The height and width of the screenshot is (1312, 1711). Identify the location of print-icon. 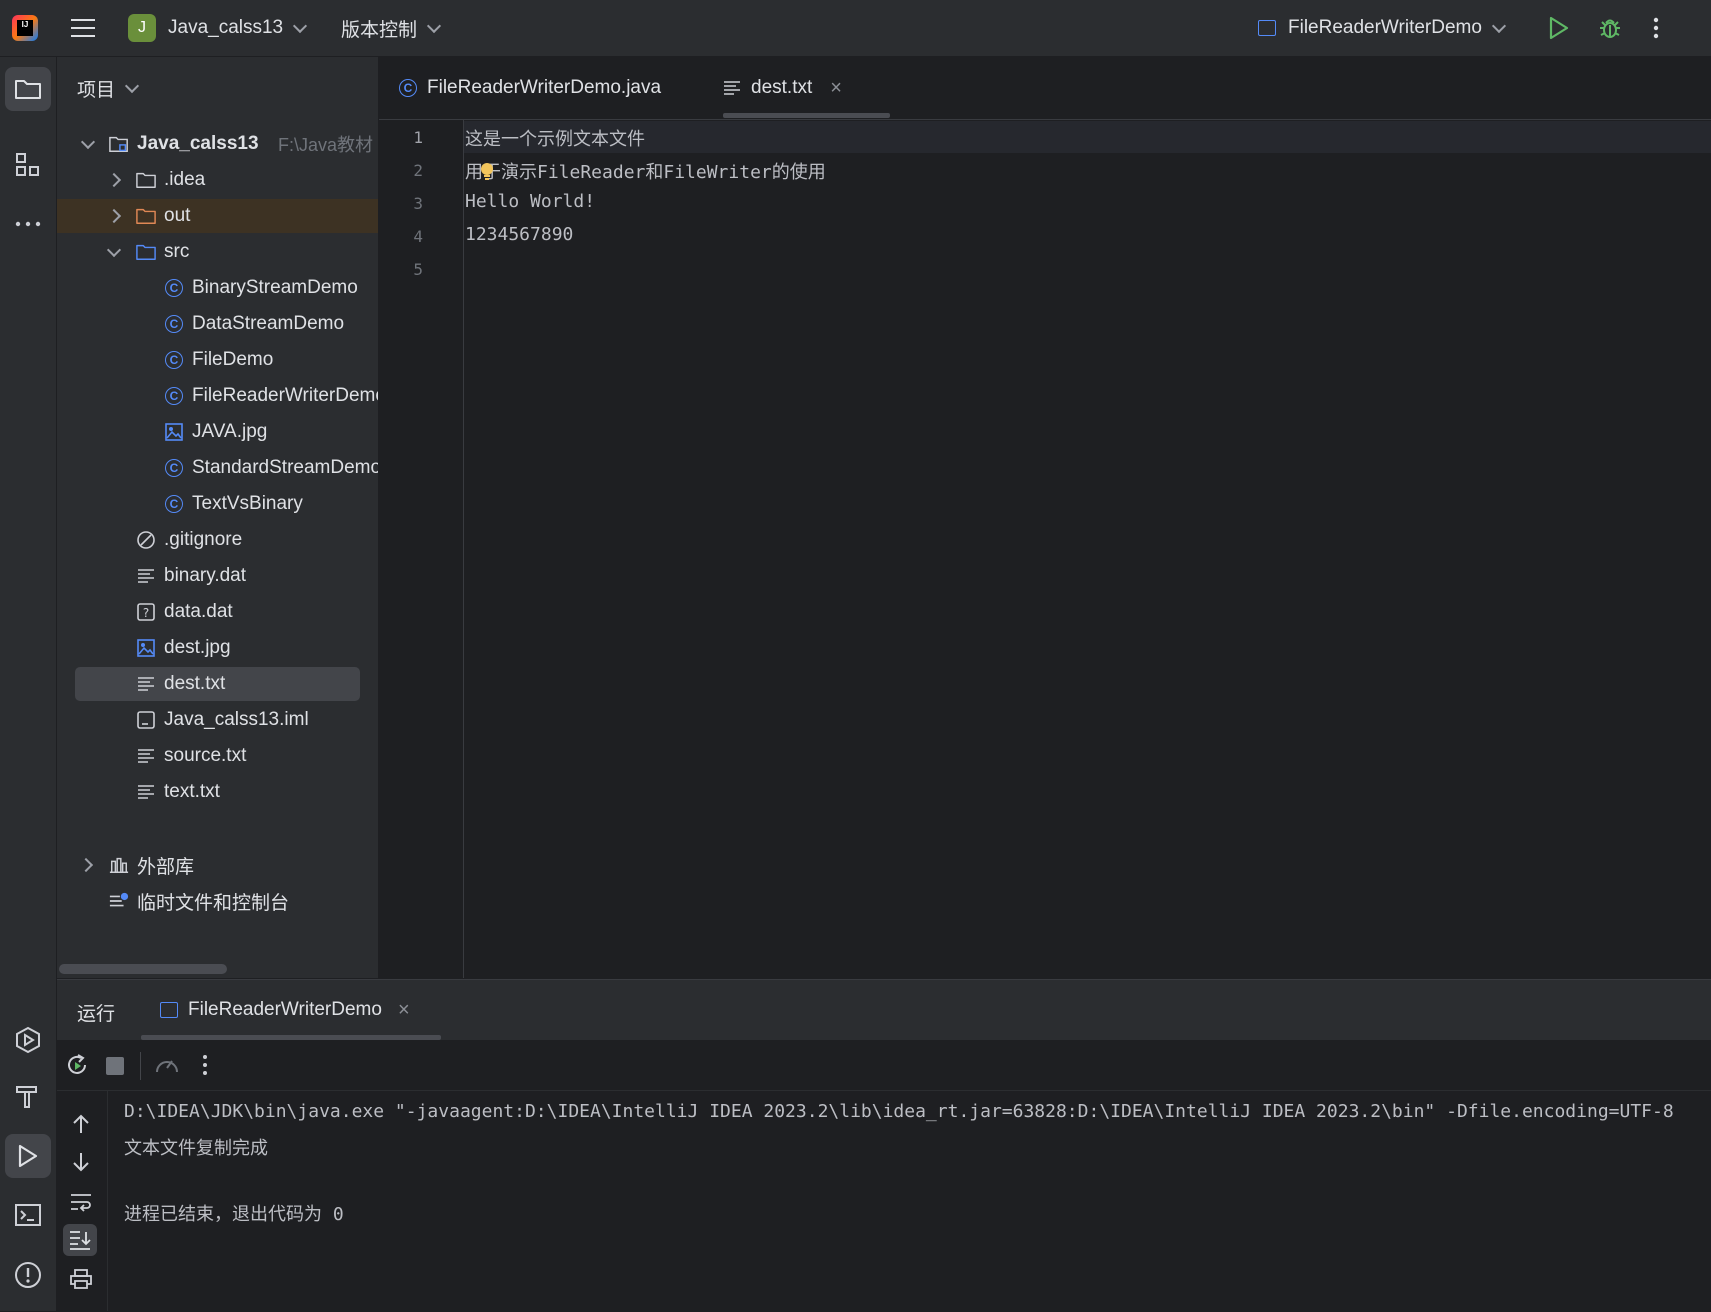
(81, 1279).